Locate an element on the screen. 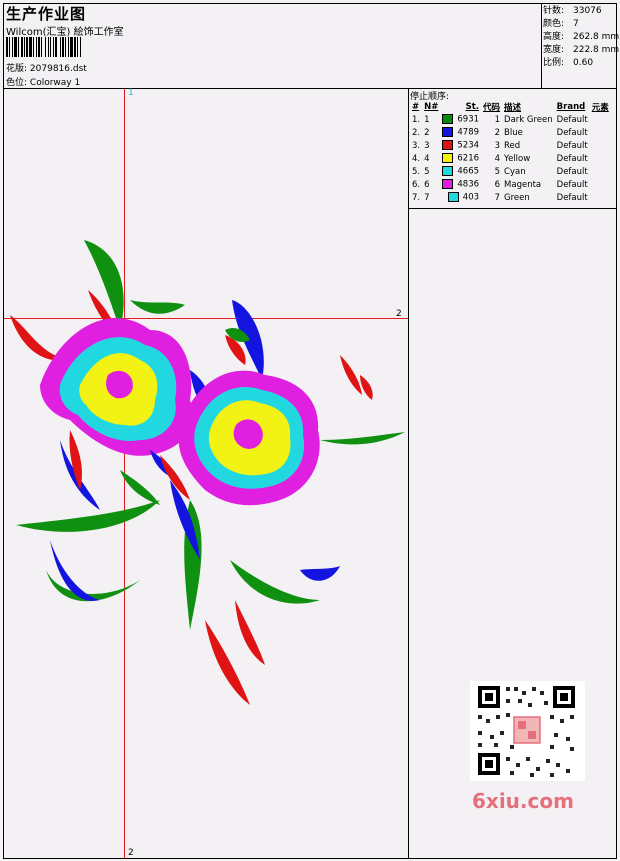 This screenshot has width=620, height=861. qr-code is located at coordinates (527, 731).